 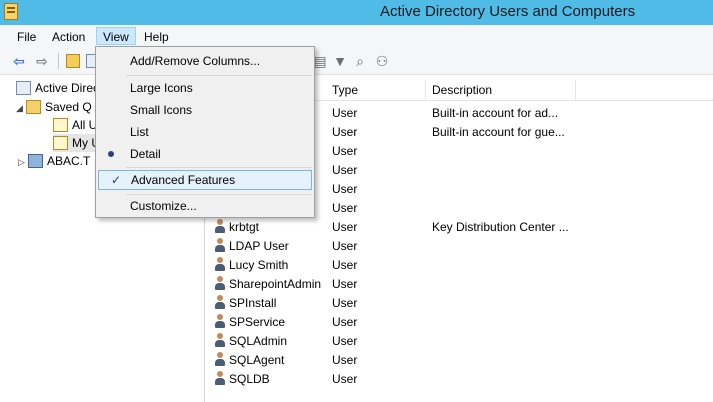 I want to click on menu-bar: File Action View Help, so click(x=356, y=36).